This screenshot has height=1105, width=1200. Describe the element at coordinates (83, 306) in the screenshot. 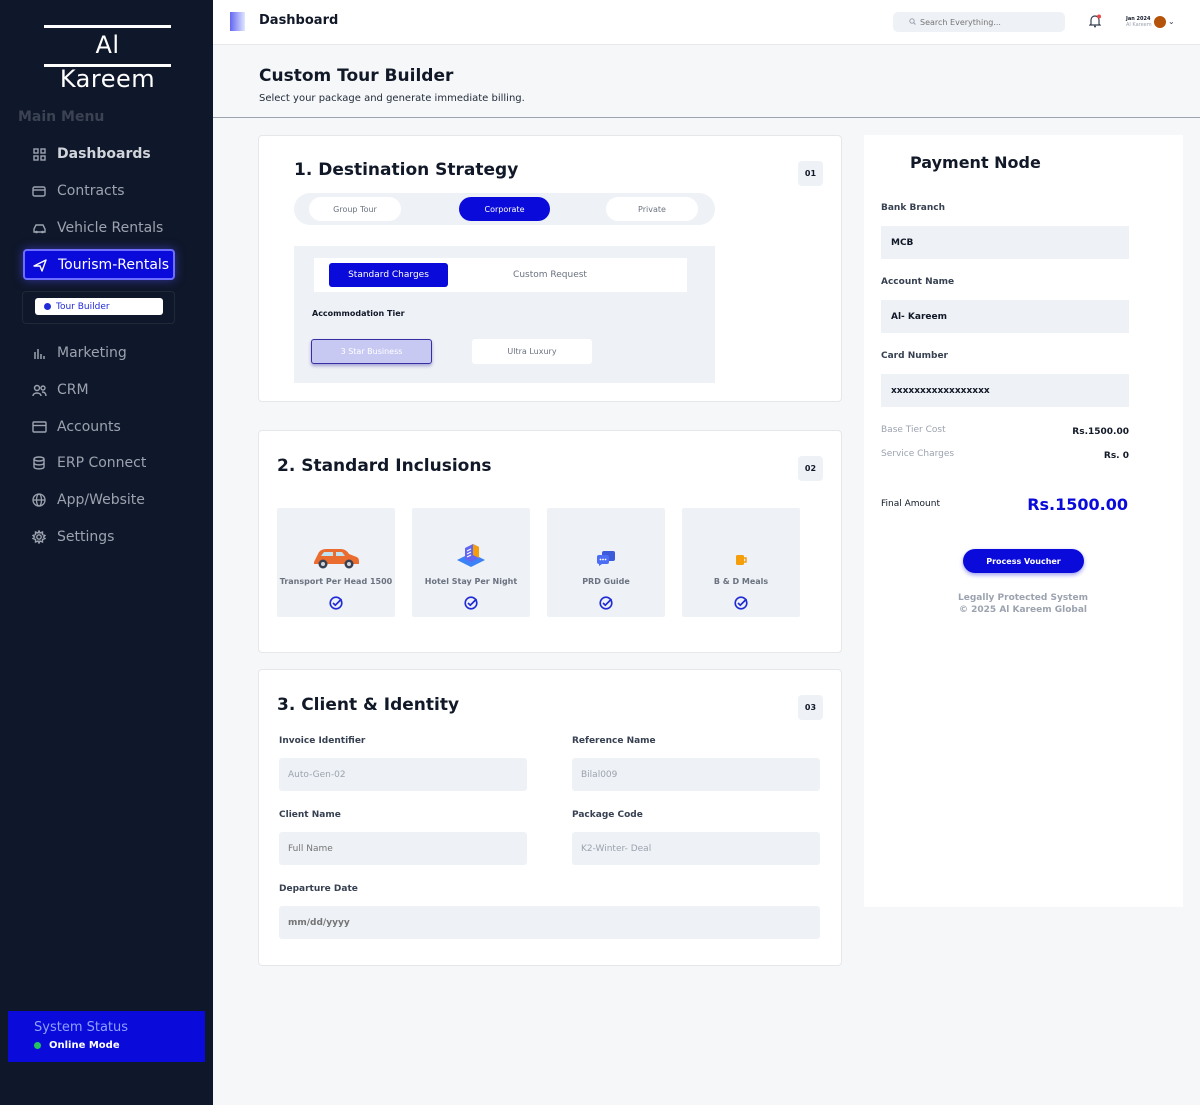

I see `subitem-label: Tour Builder` at that location.